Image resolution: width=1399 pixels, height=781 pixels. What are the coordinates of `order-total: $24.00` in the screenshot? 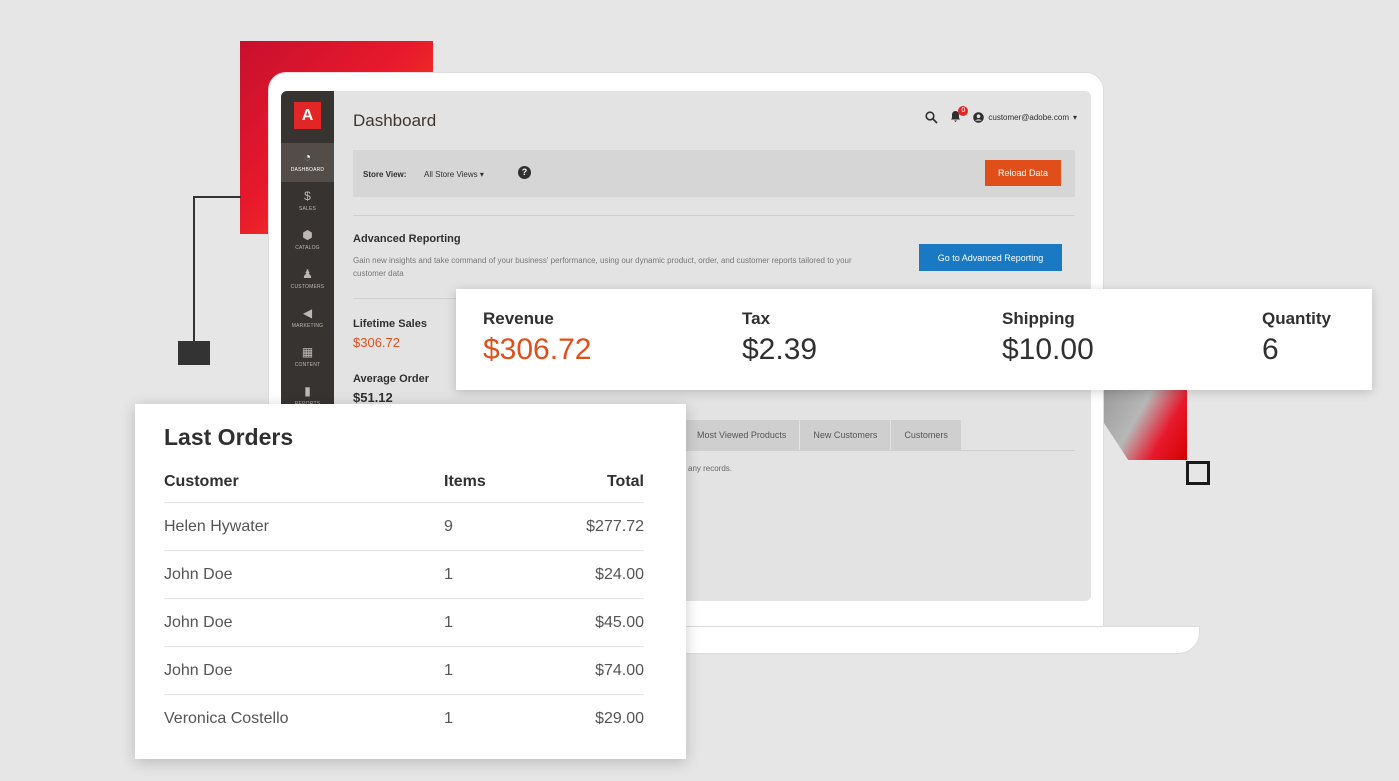 It's located at (604, 574).